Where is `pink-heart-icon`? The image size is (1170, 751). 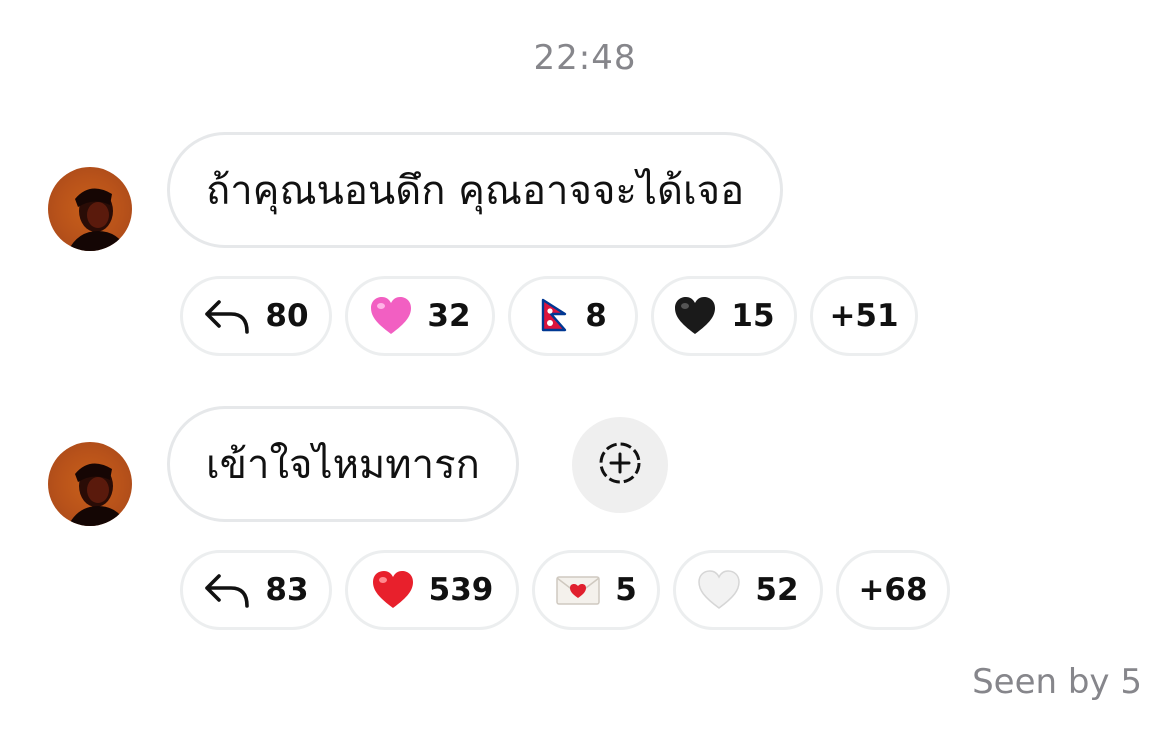 pink-heart-icon is located at coordinates (391, 316).